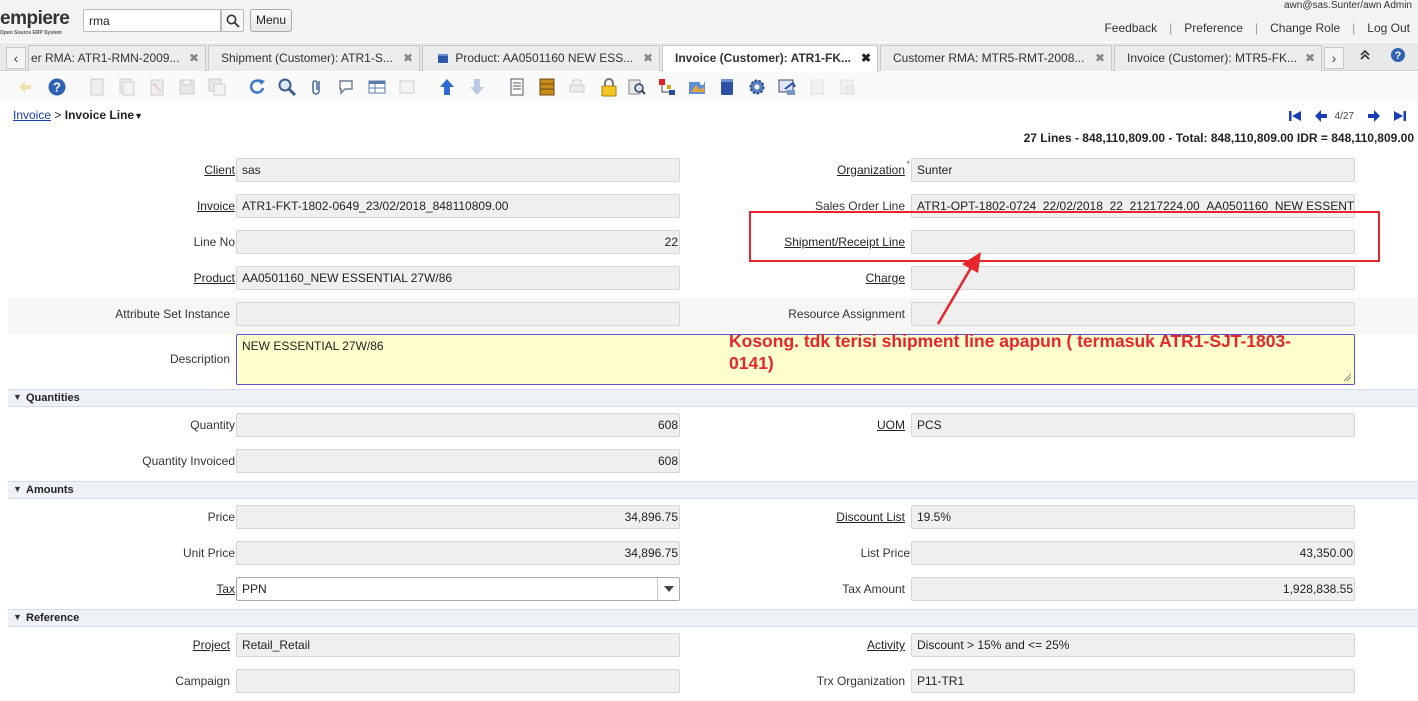 This screenshot has width=1418, height=701. What do you see at coordinates (32, 115) in the screenshot?
I see `breadcrumb-invoice-link: Invoice` at bounding box center [32, 115].